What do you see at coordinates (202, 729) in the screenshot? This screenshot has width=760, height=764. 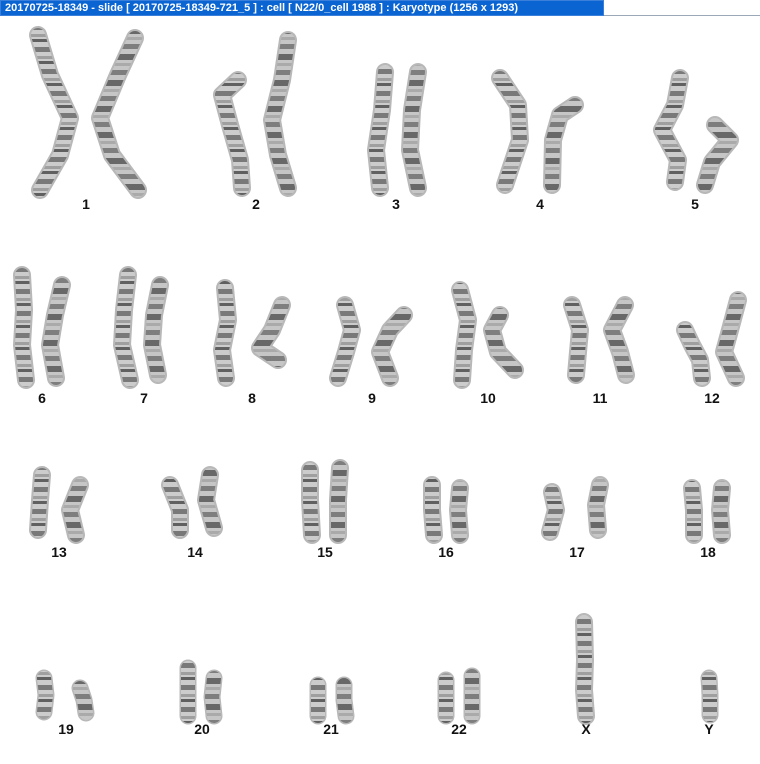 I see `chromosome-label-20: 20` at bounding box center [202, 729].